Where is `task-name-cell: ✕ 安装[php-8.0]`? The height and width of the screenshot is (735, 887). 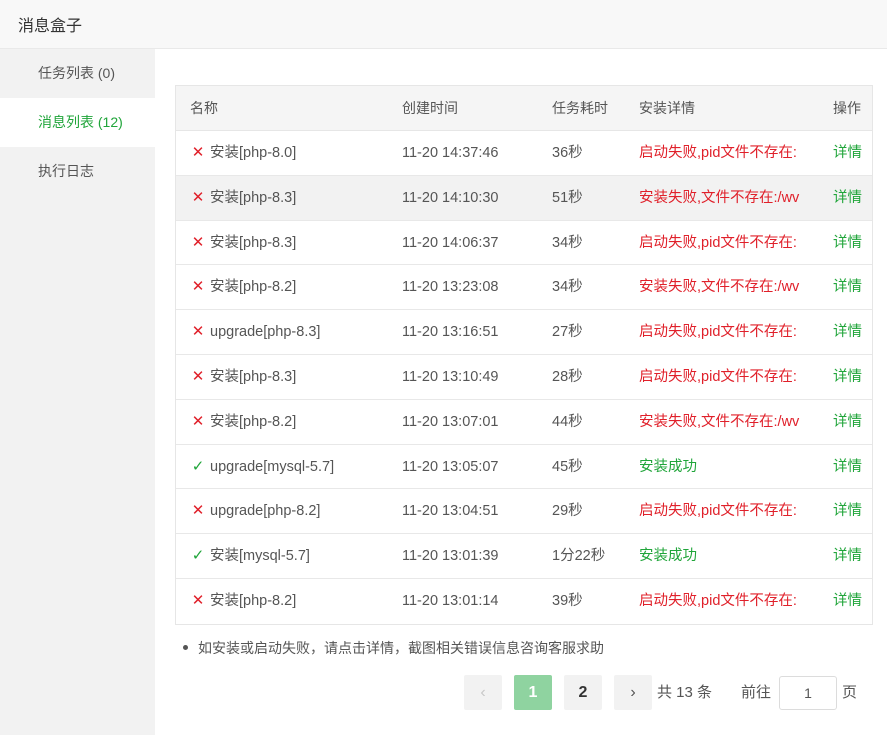 task-name-cell: ✕ 安装[php-8.0] is located at coordinates (292, 153).